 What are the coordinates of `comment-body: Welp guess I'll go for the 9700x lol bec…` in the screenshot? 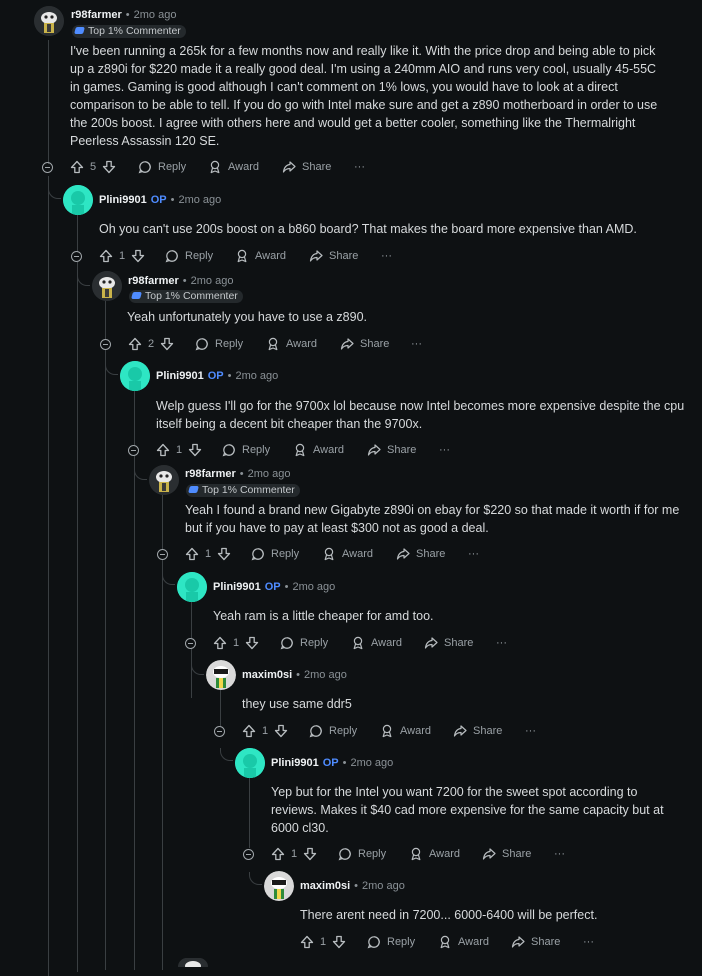 It's located at (420, 415).